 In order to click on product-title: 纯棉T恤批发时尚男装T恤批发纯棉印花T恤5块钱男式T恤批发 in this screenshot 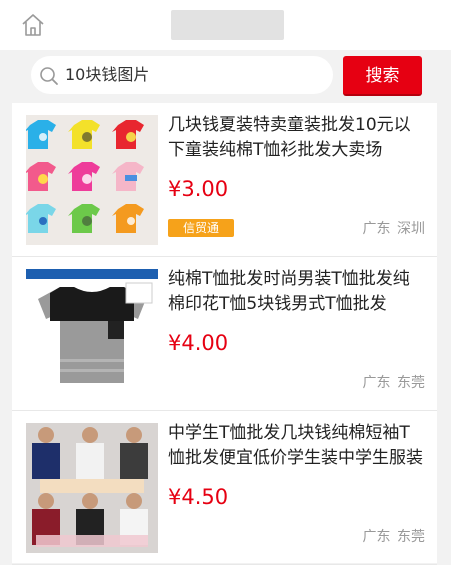, I will do `click(297, 292)`.